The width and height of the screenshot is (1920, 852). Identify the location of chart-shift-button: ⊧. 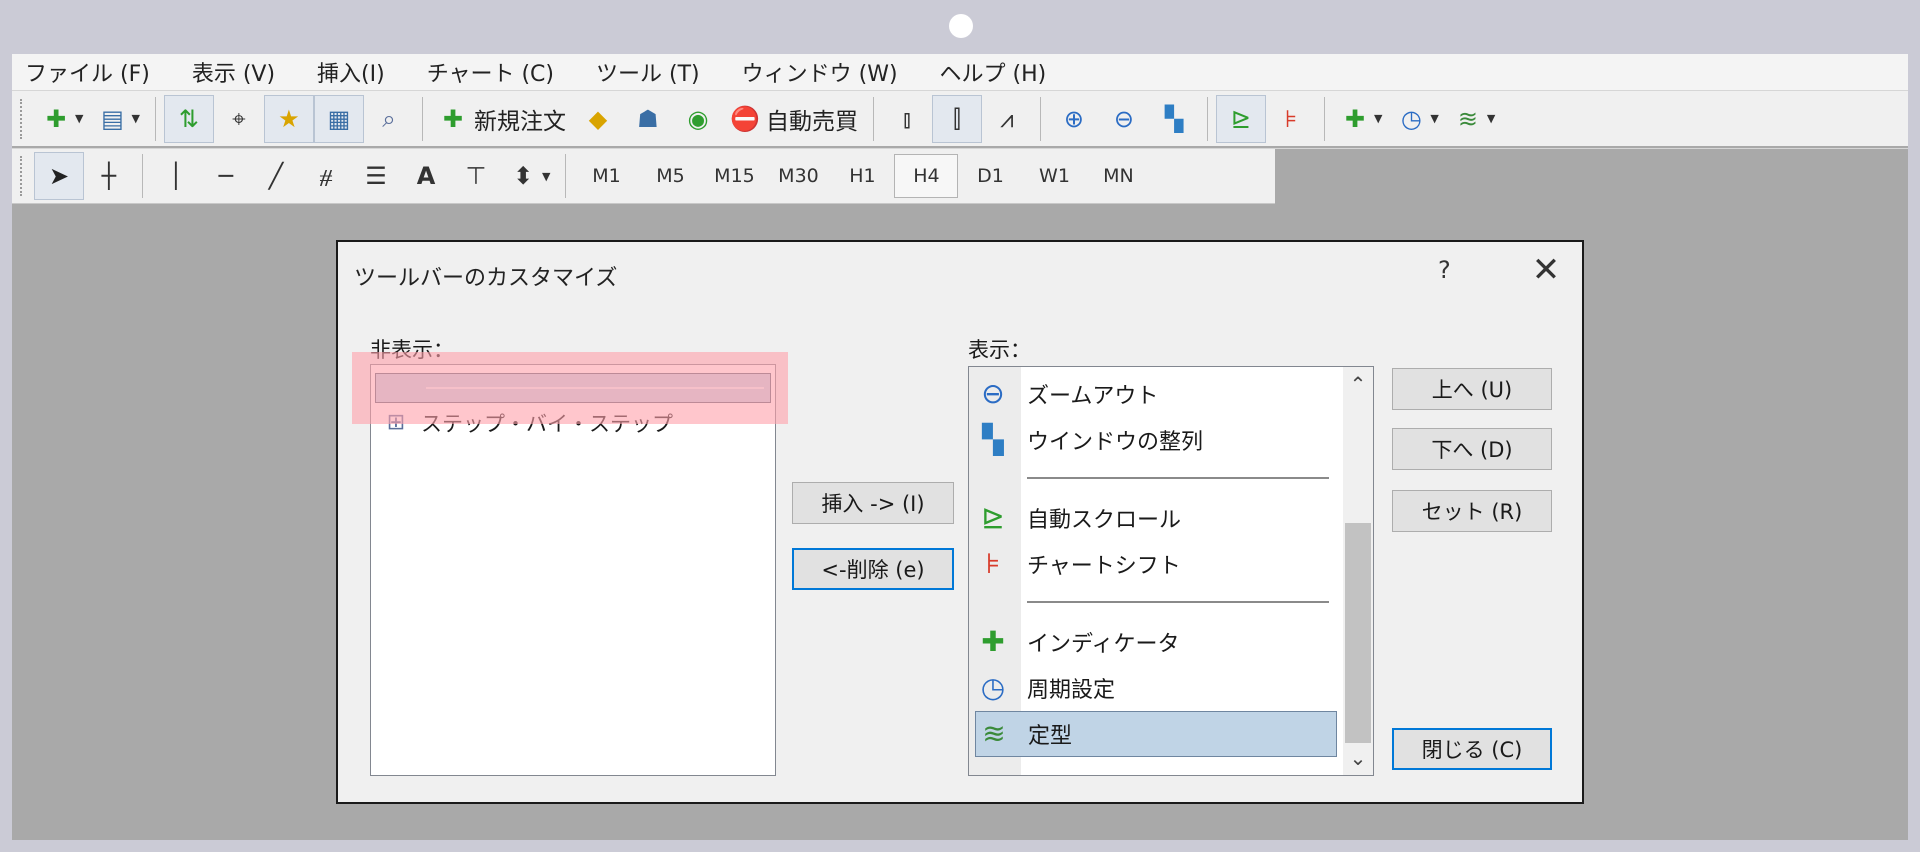
(1291, 119).